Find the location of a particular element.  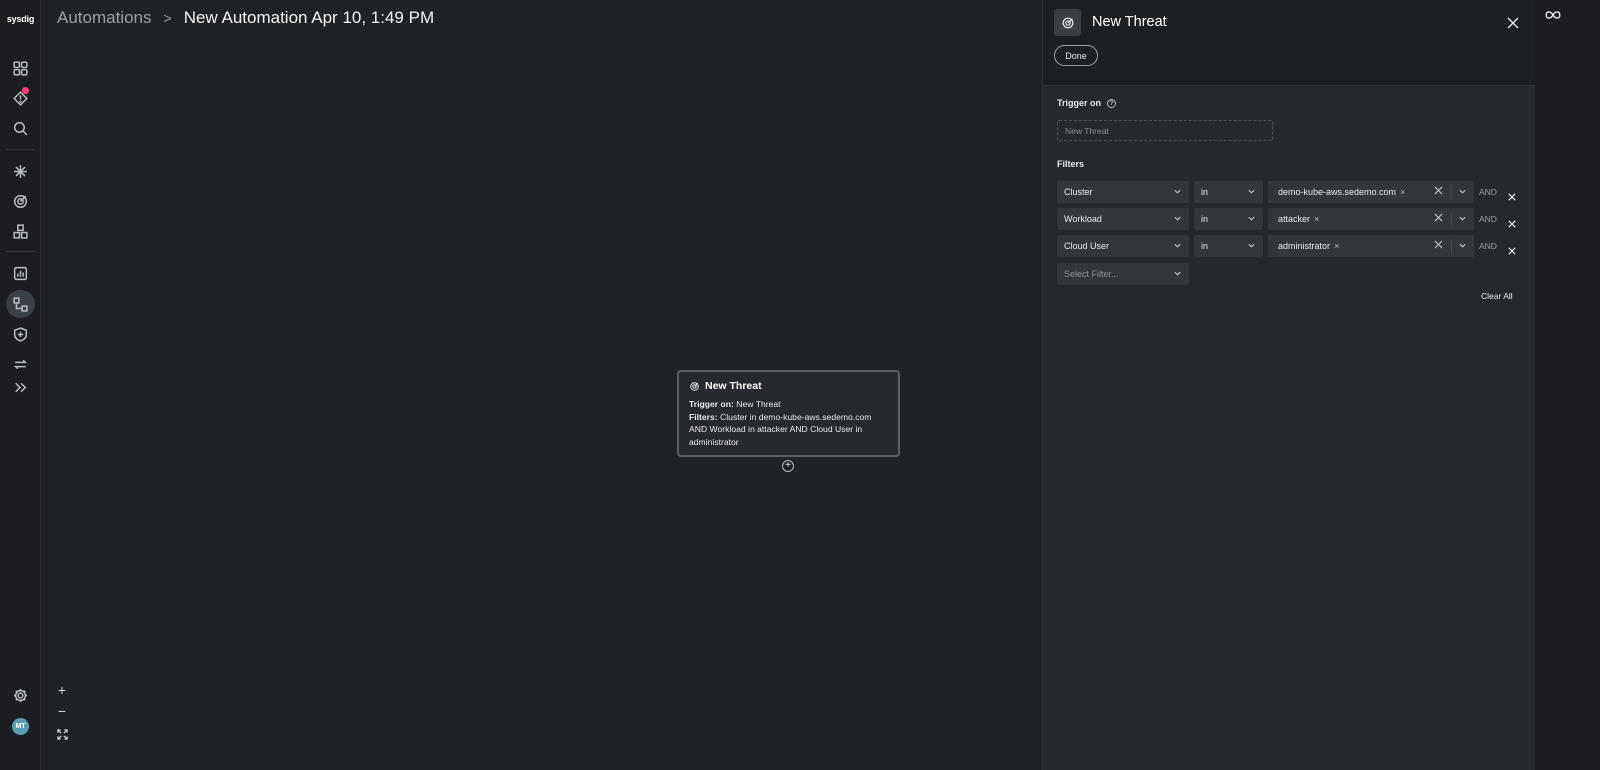

help-icon: ? is located at coordinates (1112, 103).